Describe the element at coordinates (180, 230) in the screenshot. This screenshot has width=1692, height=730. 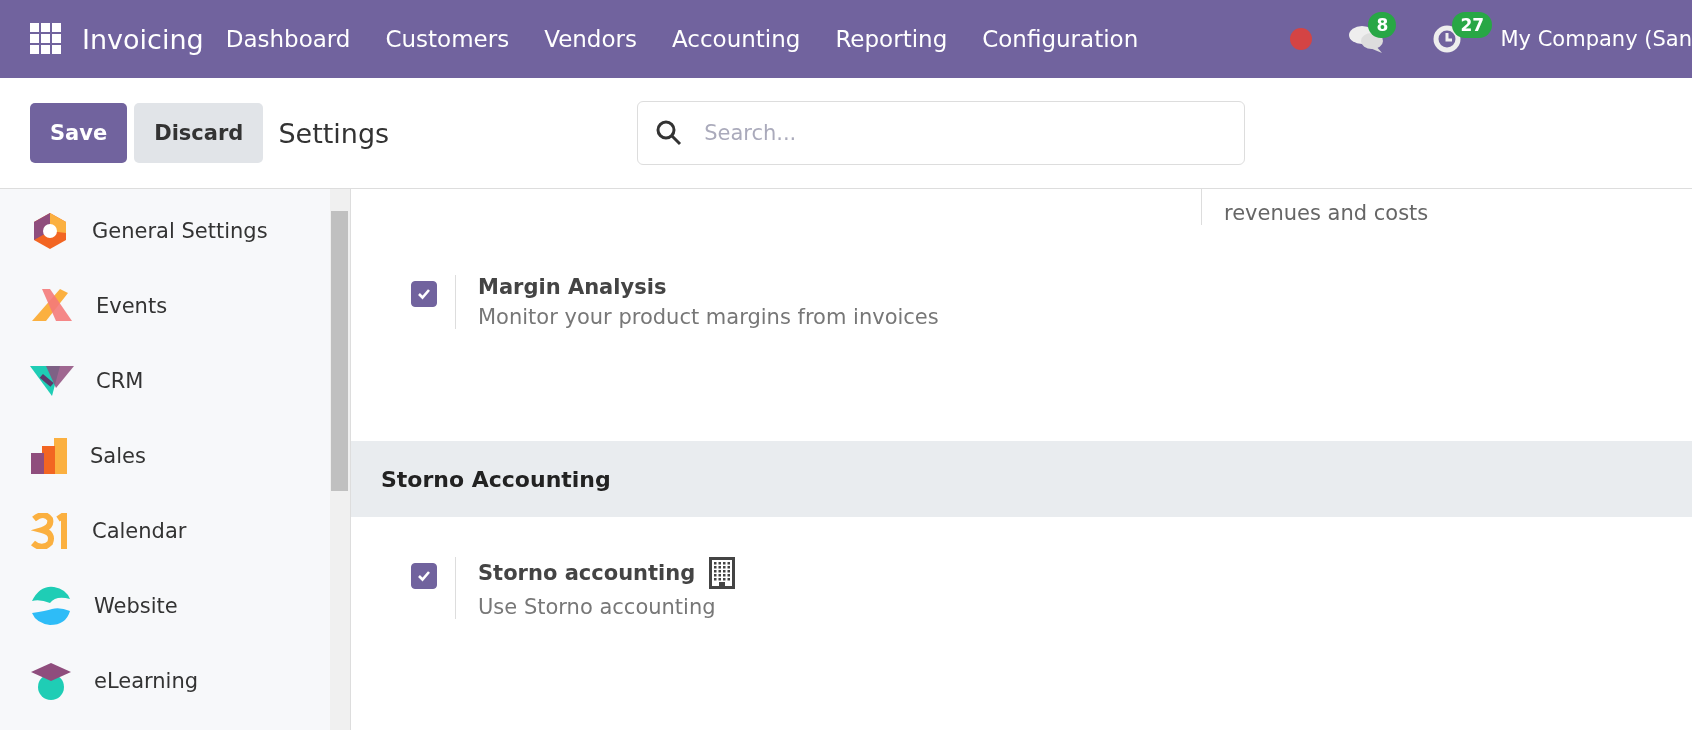
I see `sidebar-item: General Settings` at that location.